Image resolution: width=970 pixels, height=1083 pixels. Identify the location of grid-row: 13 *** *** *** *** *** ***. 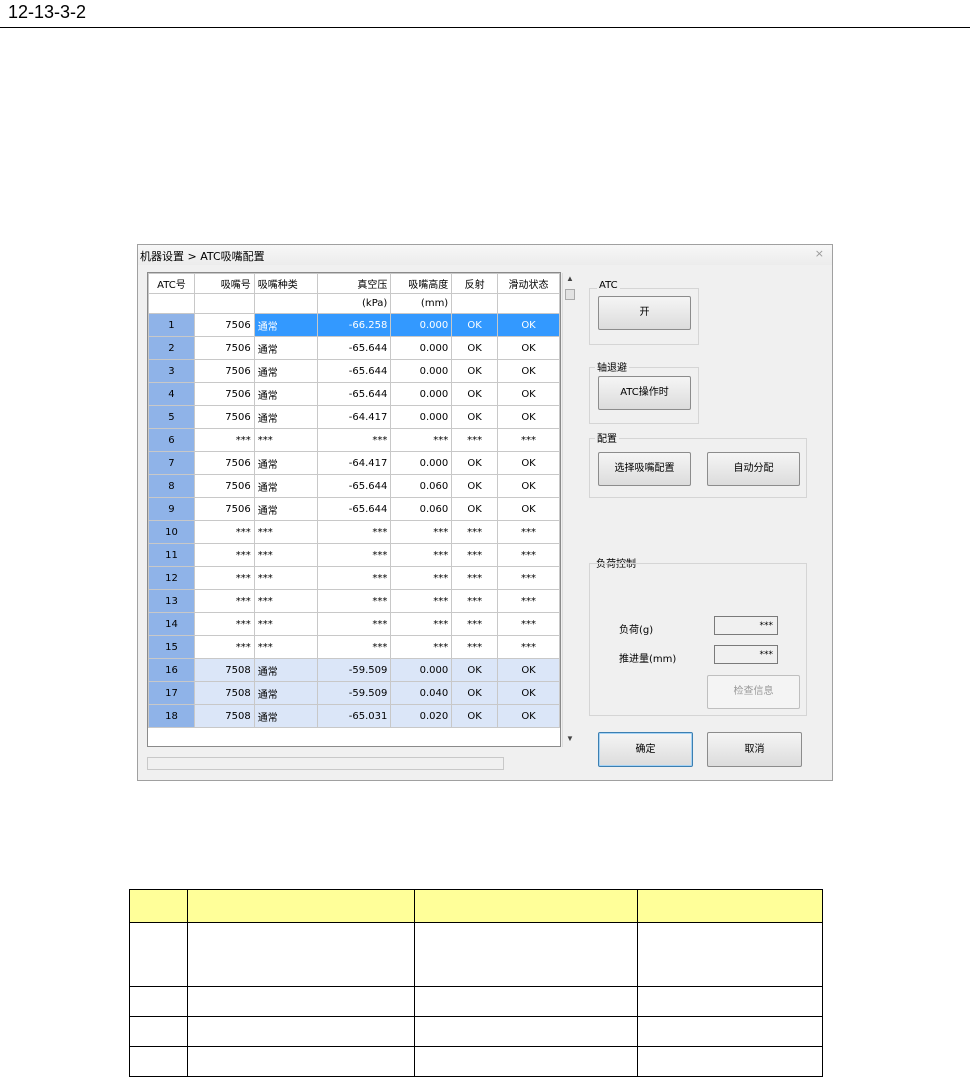
(354, 601).